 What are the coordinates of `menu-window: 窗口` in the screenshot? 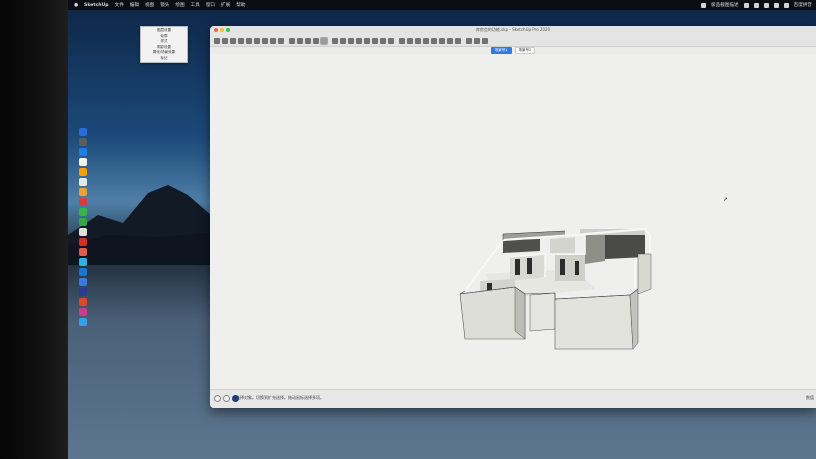 It's located at (210, 5).